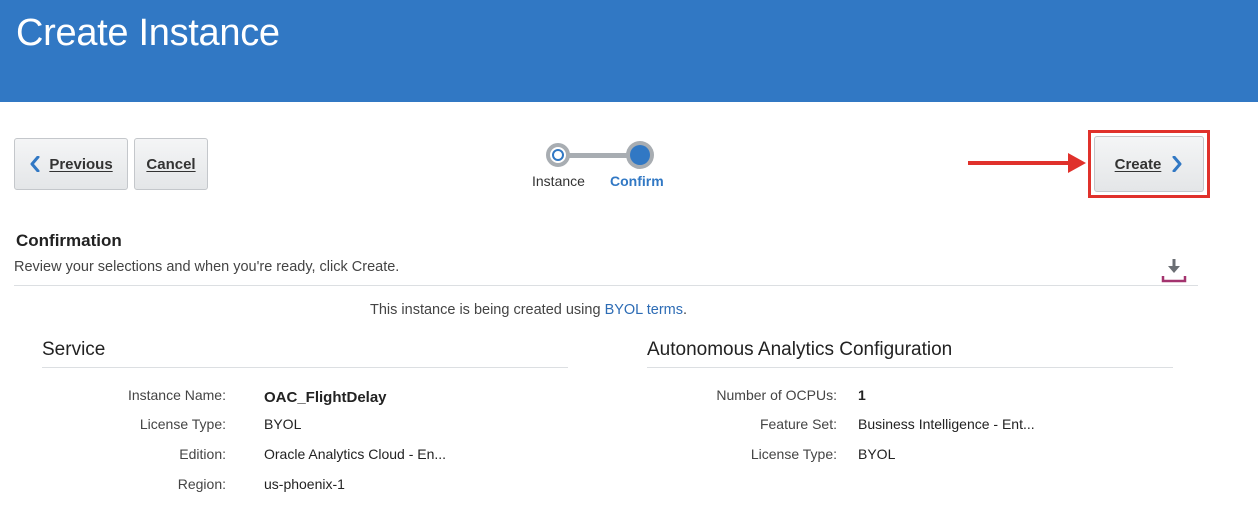 The width and height of the screenshot is (1258, 526). I want to click on service-license-type-value: BYOL, so click(283, 424).